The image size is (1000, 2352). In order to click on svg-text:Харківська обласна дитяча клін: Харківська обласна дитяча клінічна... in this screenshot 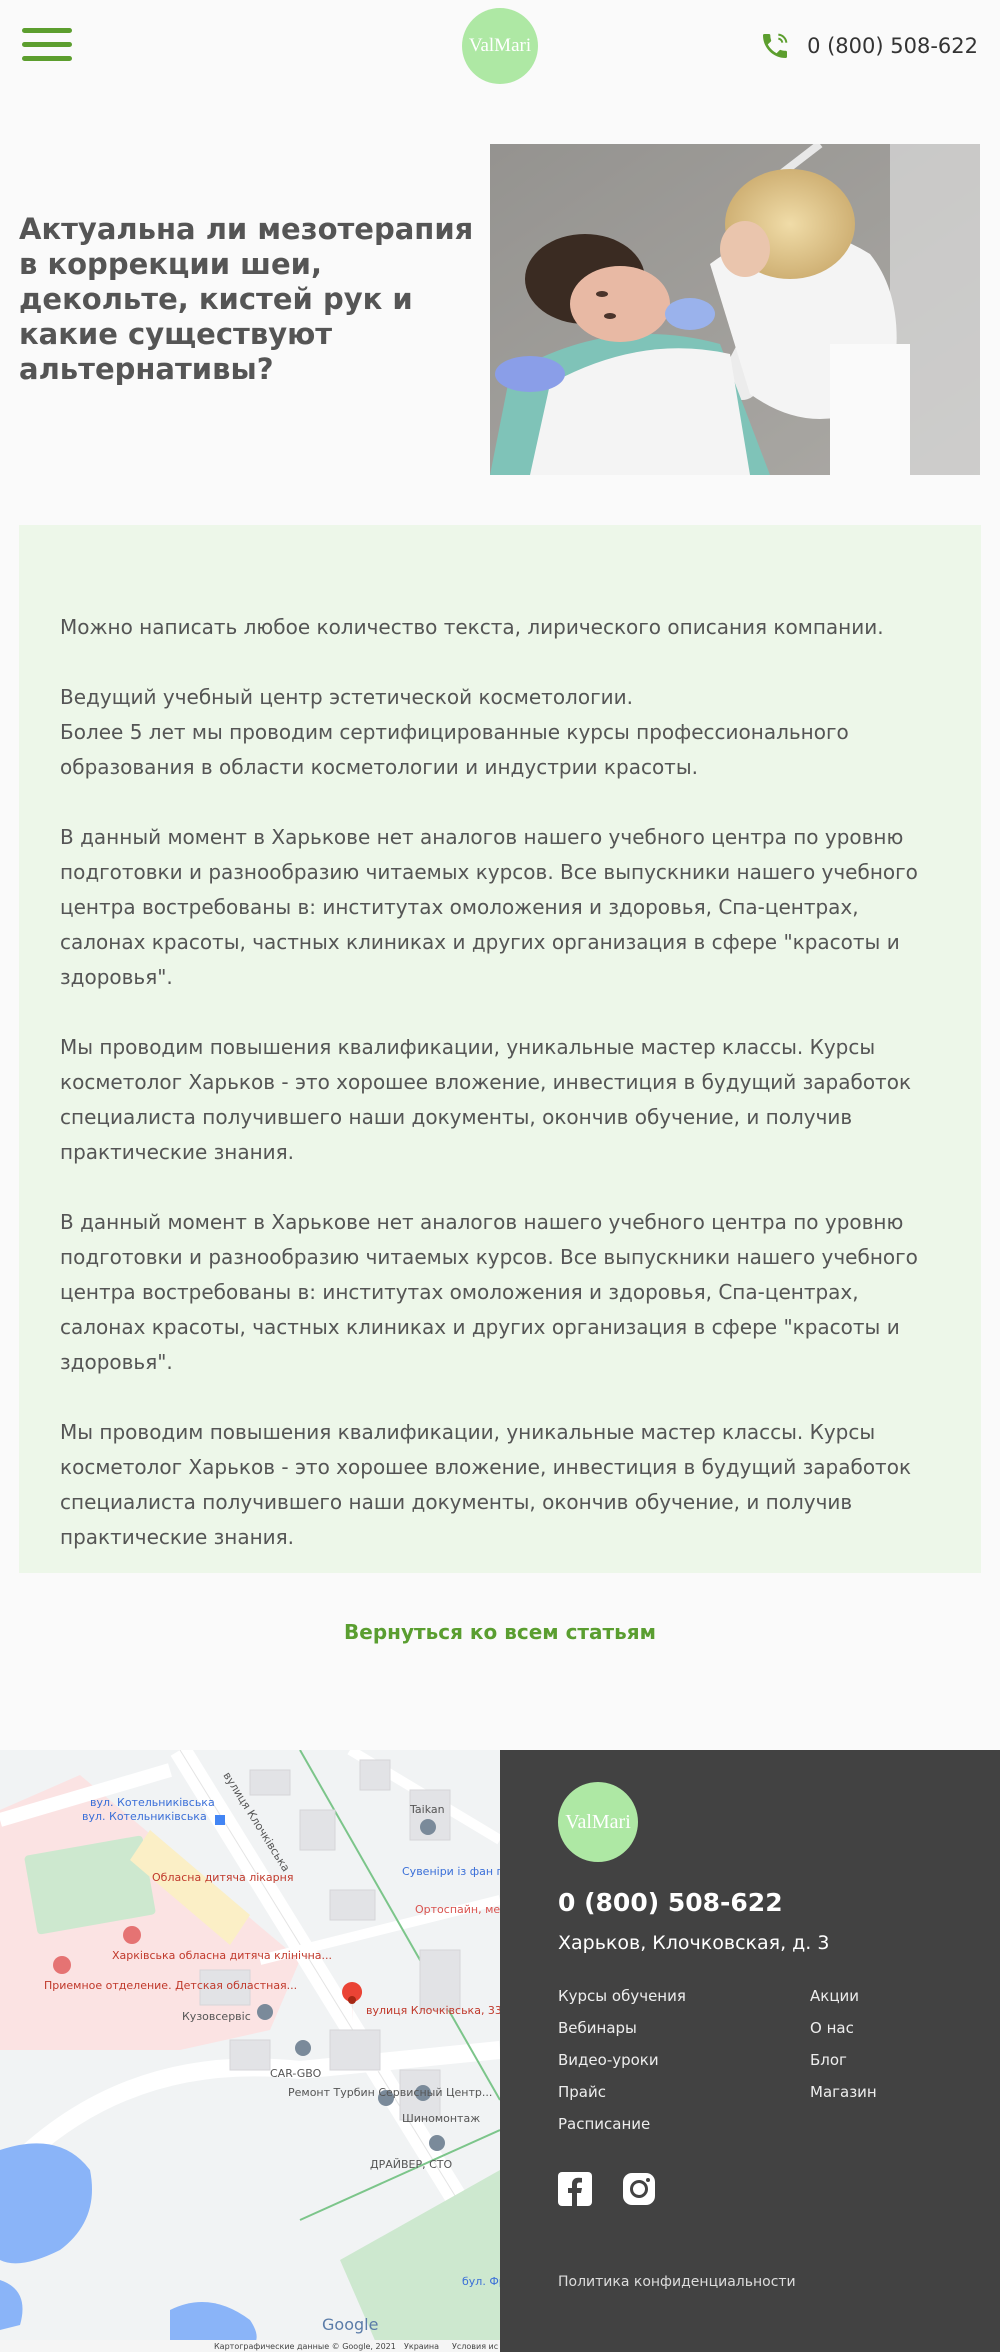, I will do `click(222, 1955)`.